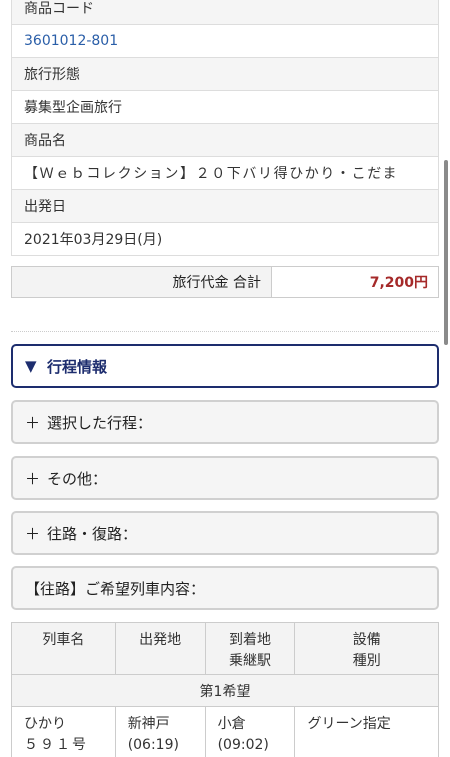 Image resolution: width=450 pixels, height=757 pixels. Describe the element at coordinates (160, 648) in the screenshot. I see `departure-header: 出発地` at that location.